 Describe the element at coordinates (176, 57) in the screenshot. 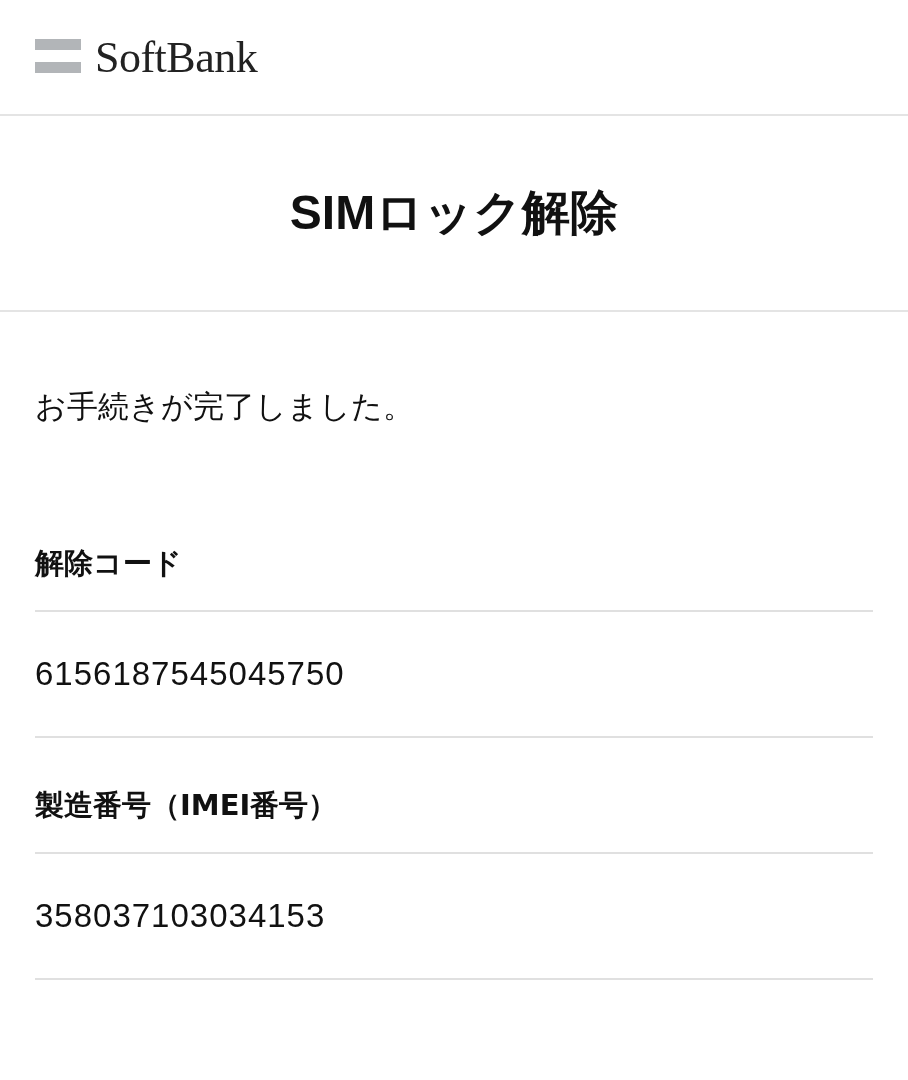

I see `logo-text: SoftBank` at that location.